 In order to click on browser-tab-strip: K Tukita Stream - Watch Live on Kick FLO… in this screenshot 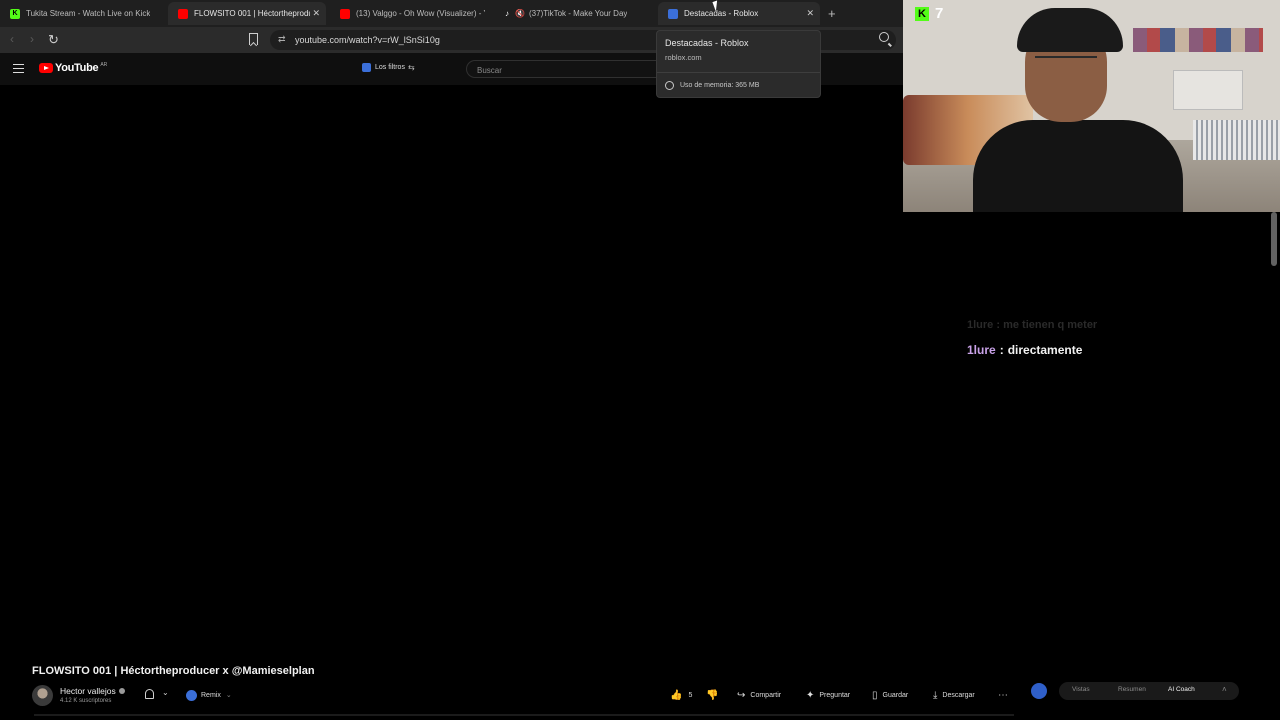, I will do `click(451, 13)`.